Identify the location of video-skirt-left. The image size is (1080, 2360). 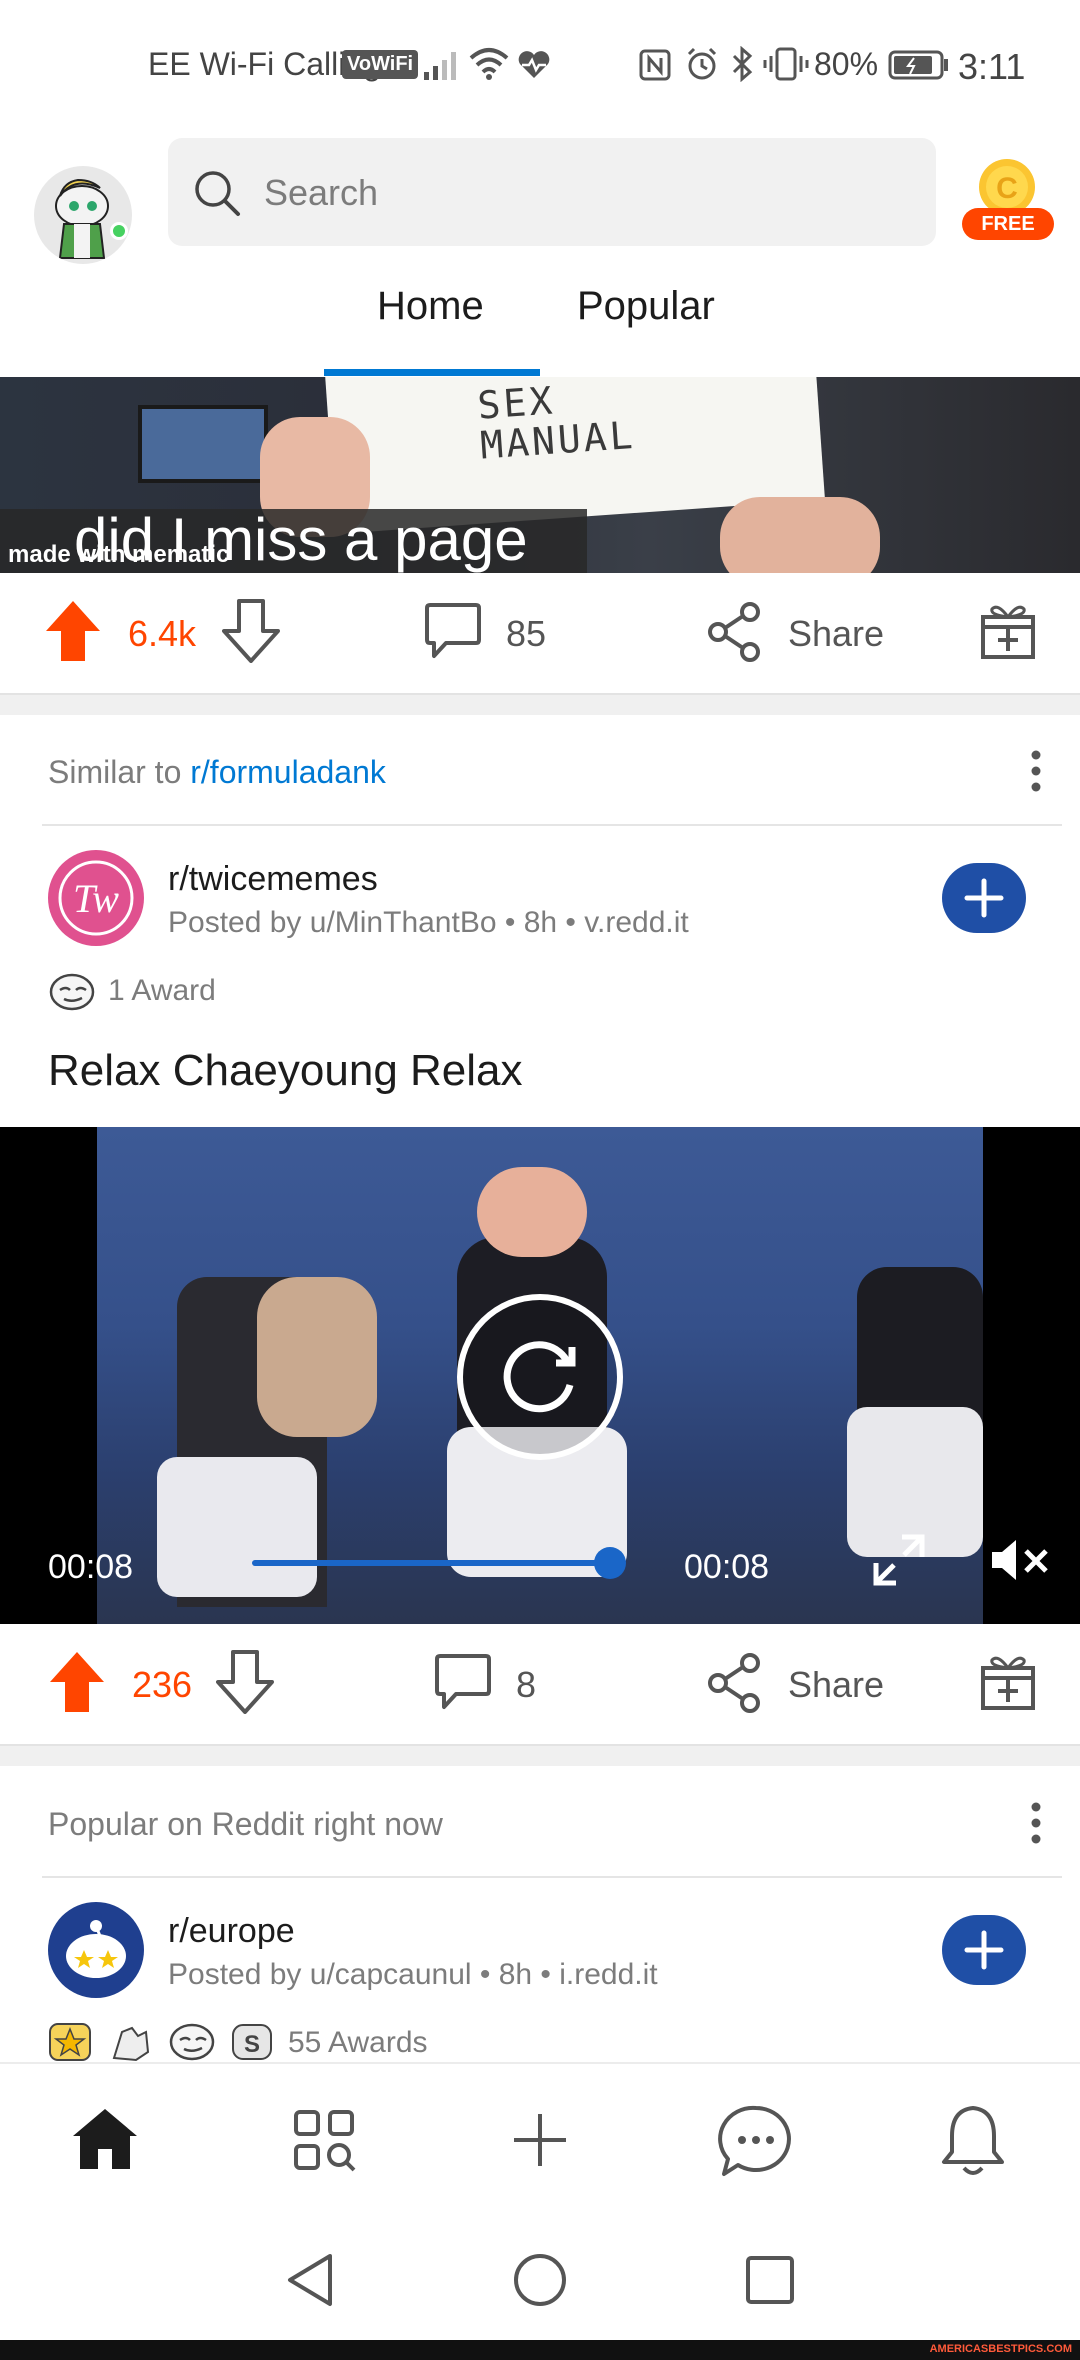
(237, 1527).